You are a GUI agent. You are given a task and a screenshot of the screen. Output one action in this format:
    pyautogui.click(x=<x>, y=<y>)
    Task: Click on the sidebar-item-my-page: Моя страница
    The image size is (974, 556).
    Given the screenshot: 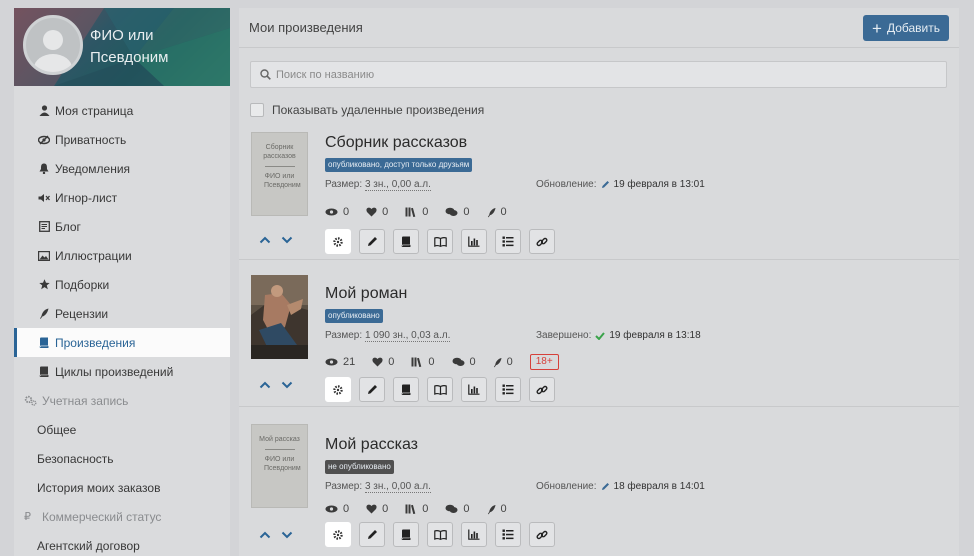 What is the action you would take?
    pyautogui.click(x=122, y=110)
    